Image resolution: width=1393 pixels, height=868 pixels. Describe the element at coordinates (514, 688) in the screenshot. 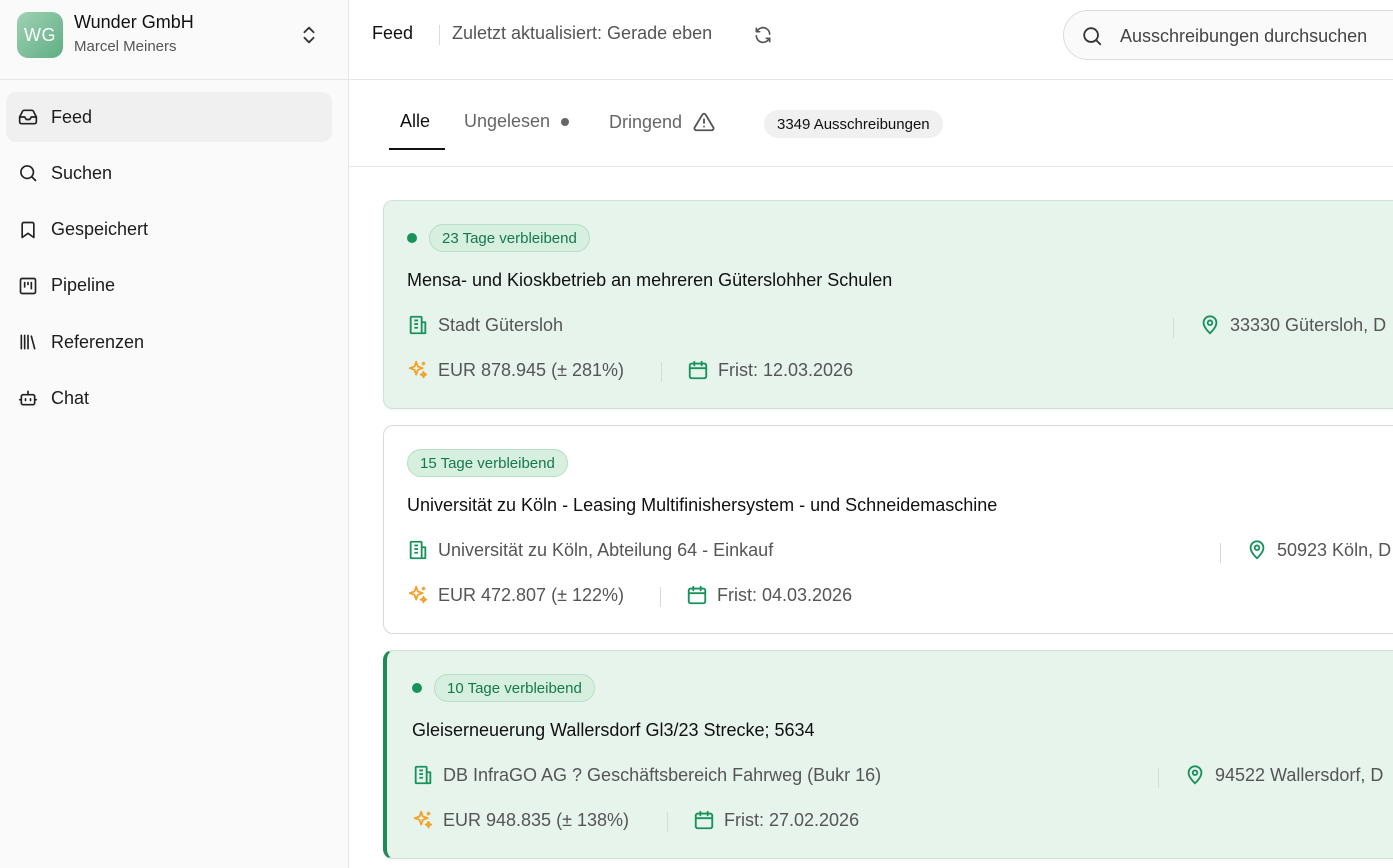

I see `days-remaining-badge: 10 Tage verbleibend` at that location.